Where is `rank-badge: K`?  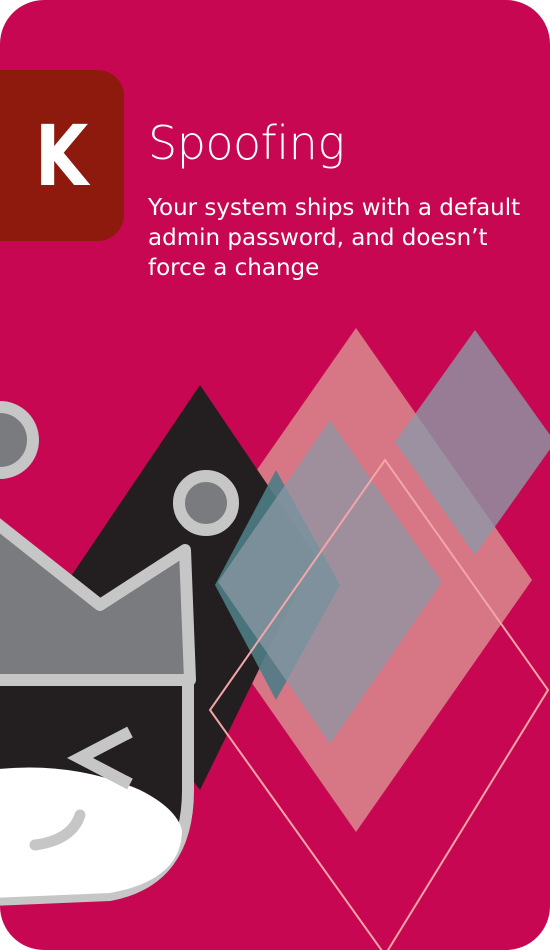 rank-badge: K is located at coordinates (62, 155).